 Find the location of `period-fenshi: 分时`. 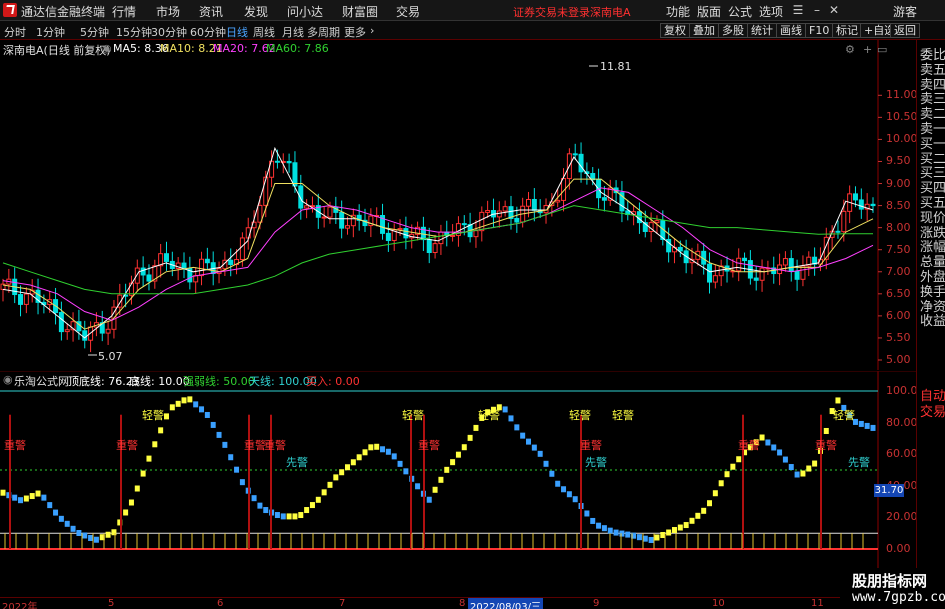

period-fenshi: 分时 is located at coordinates (15, 32).